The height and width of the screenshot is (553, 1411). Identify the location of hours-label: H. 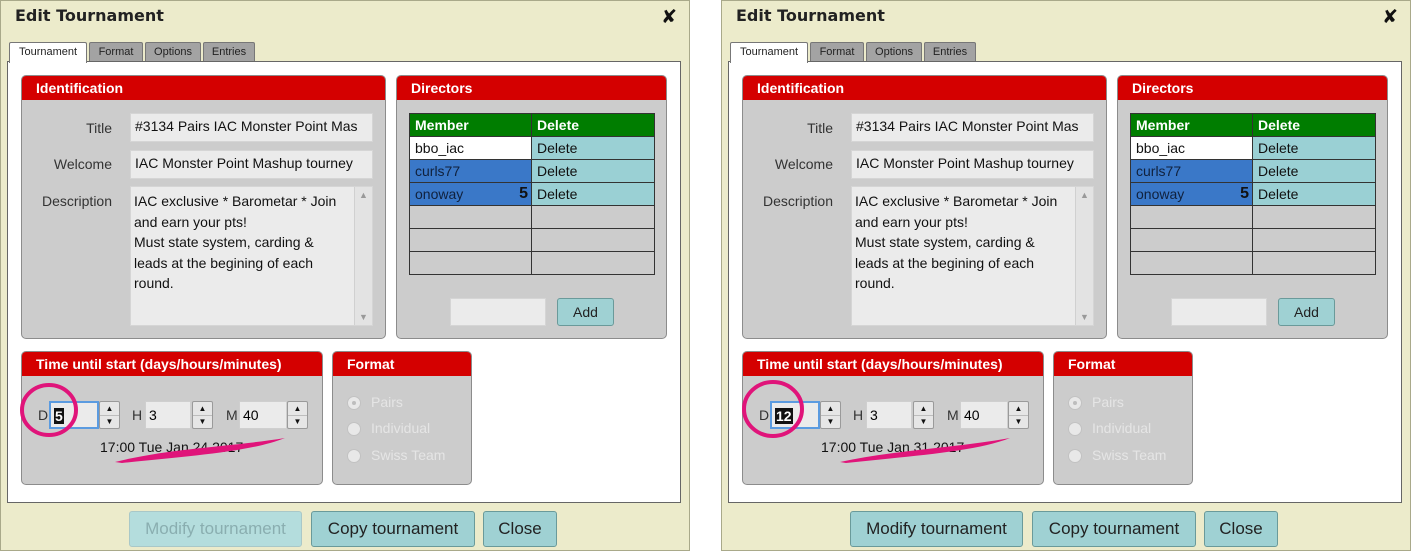
(858, 415).